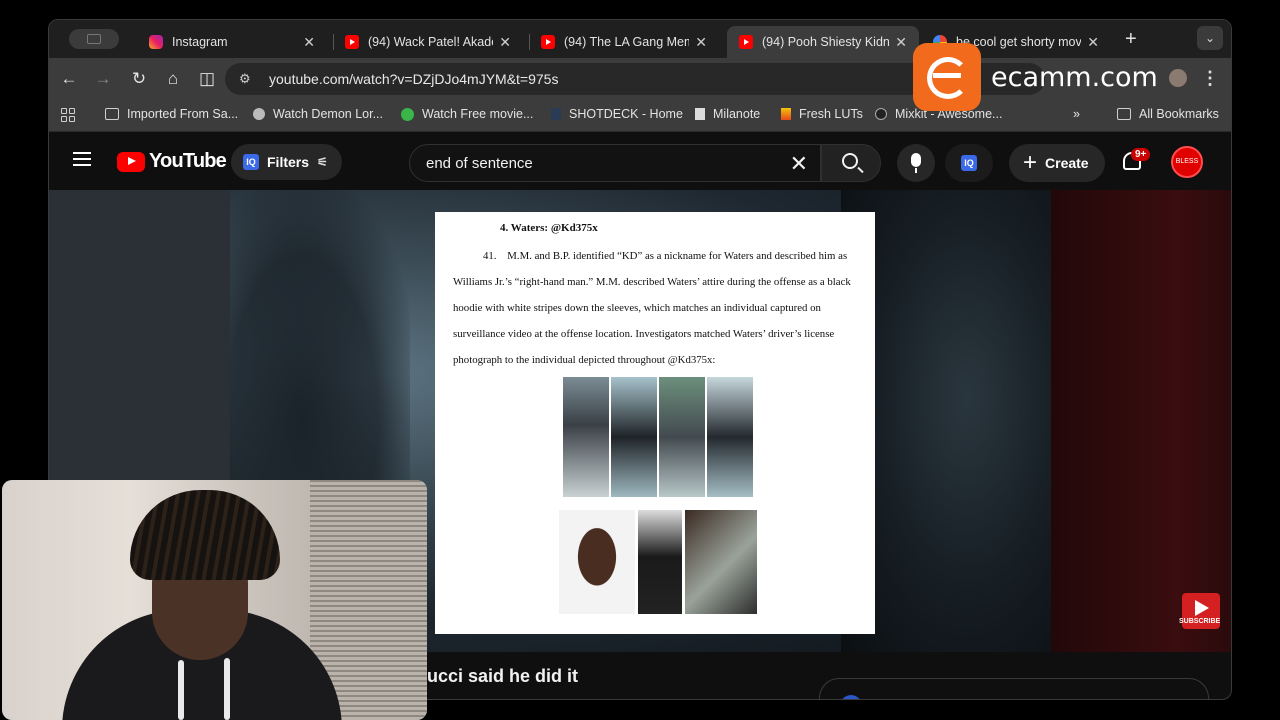 The width and height of the screenshot is (1280, 720). I want to click on hamburger-menu-icon, so click(82, 159).